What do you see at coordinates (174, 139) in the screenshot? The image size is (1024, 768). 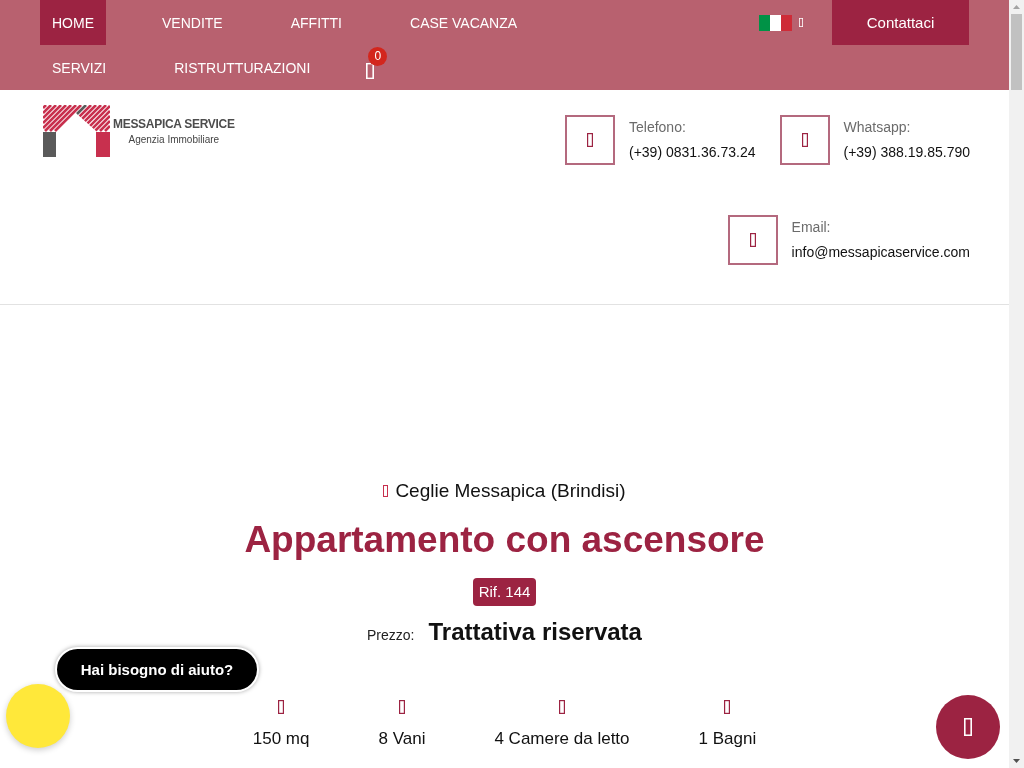 I see `logo-tagline: Agenzia Immobiliare` at bounding box center [174, 139].